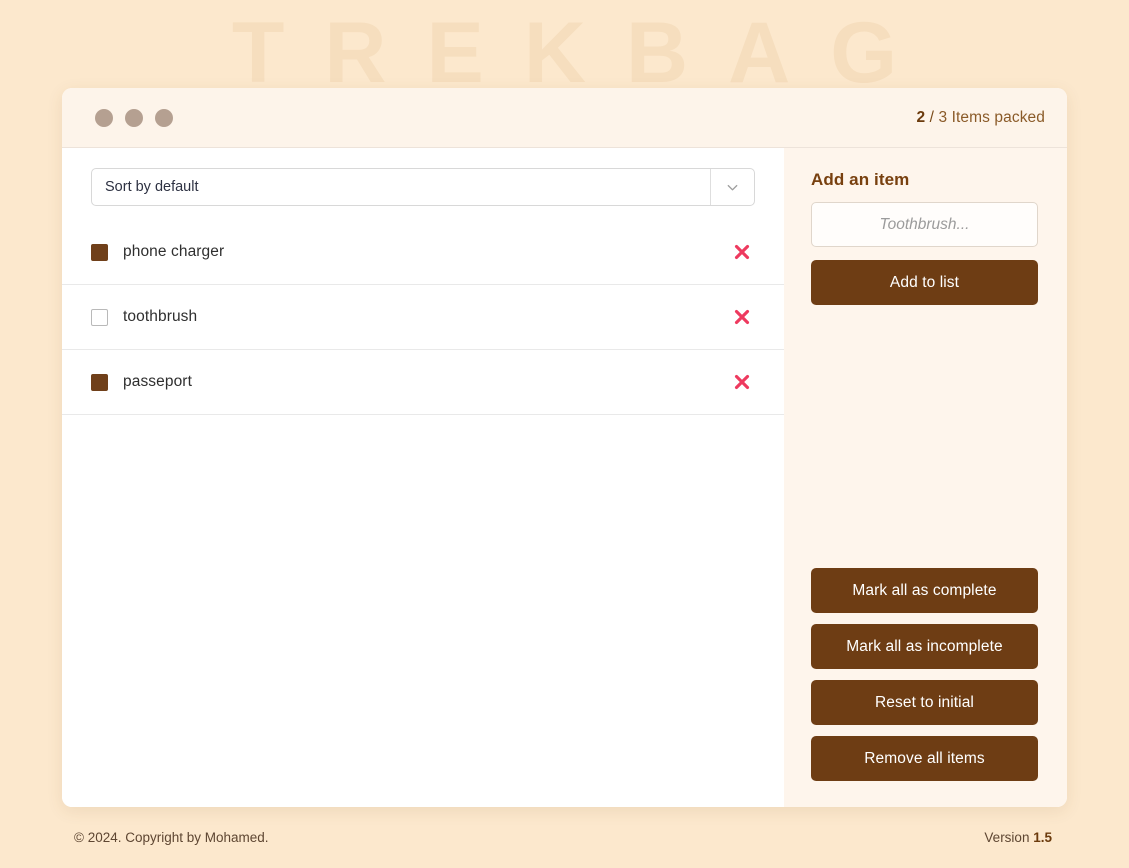  What do you see at coordinates (584, 52) in the screenshot?
I see `watermark-text: TREKBAG` at bounding box center [584, 52].